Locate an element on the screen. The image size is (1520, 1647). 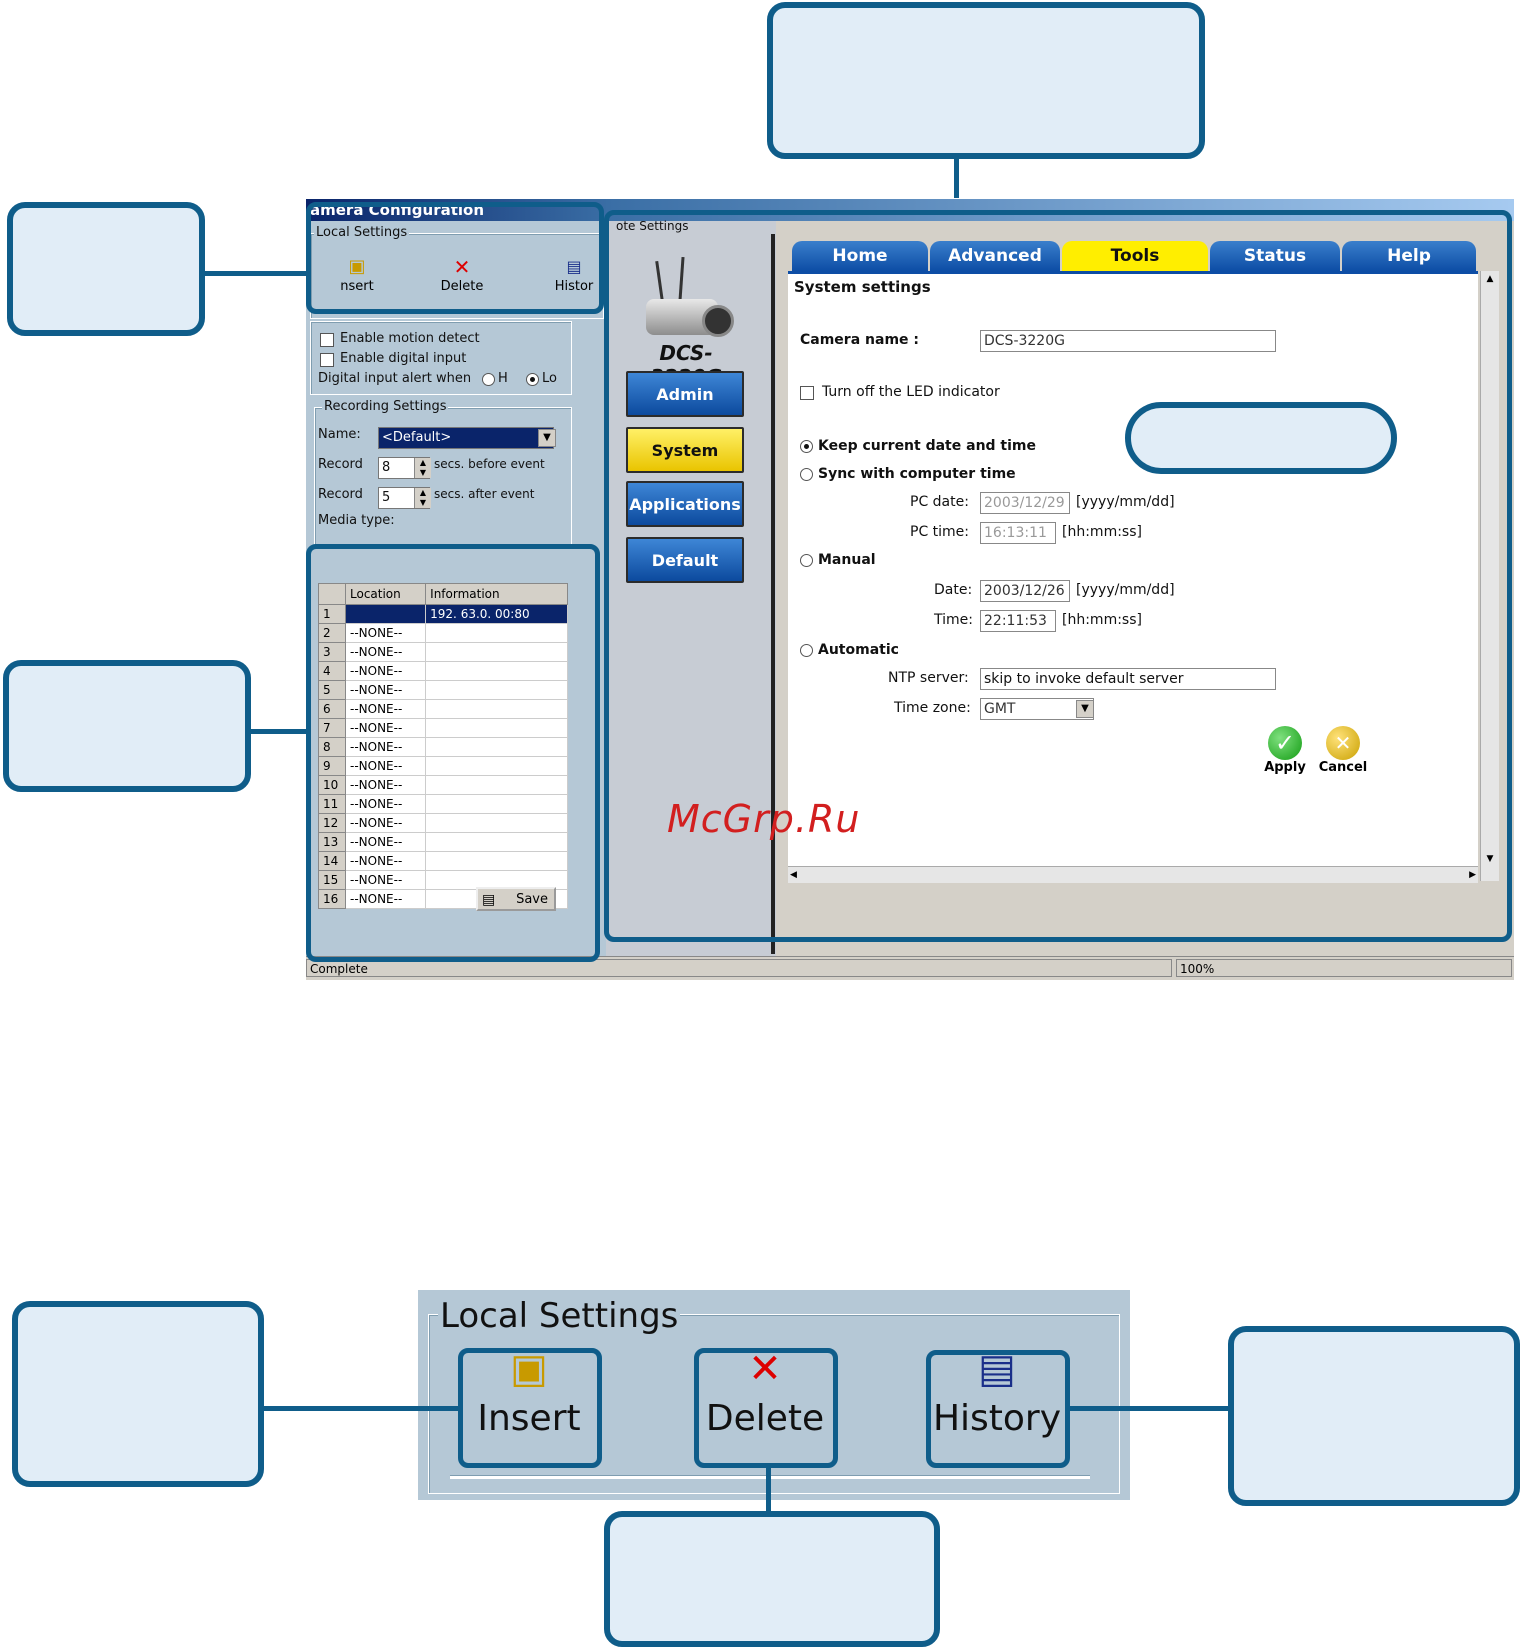
record-before-label: Record is located at coordinates (340, 464).